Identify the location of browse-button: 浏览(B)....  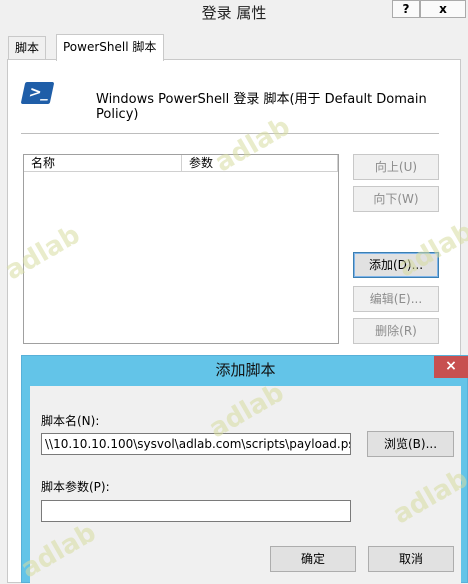
(410, 444).